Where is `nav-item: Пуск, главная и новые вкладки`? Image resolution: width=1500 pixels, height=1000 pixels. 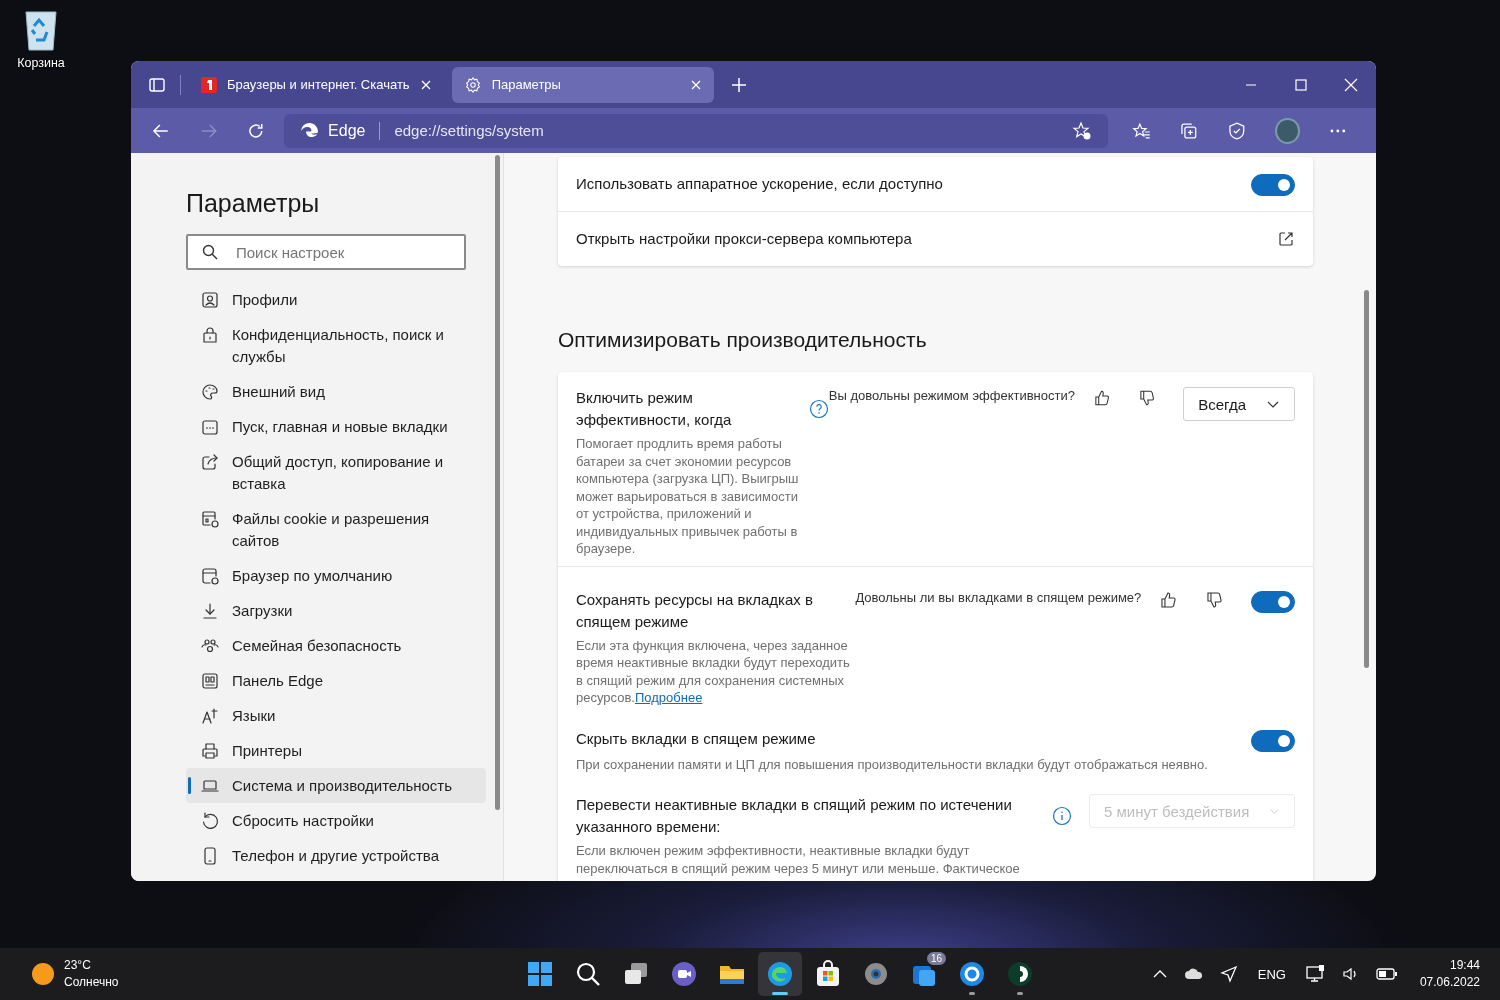 nav-item: Пуск, главная и новые вкладки is located at coordinates (336, 426).